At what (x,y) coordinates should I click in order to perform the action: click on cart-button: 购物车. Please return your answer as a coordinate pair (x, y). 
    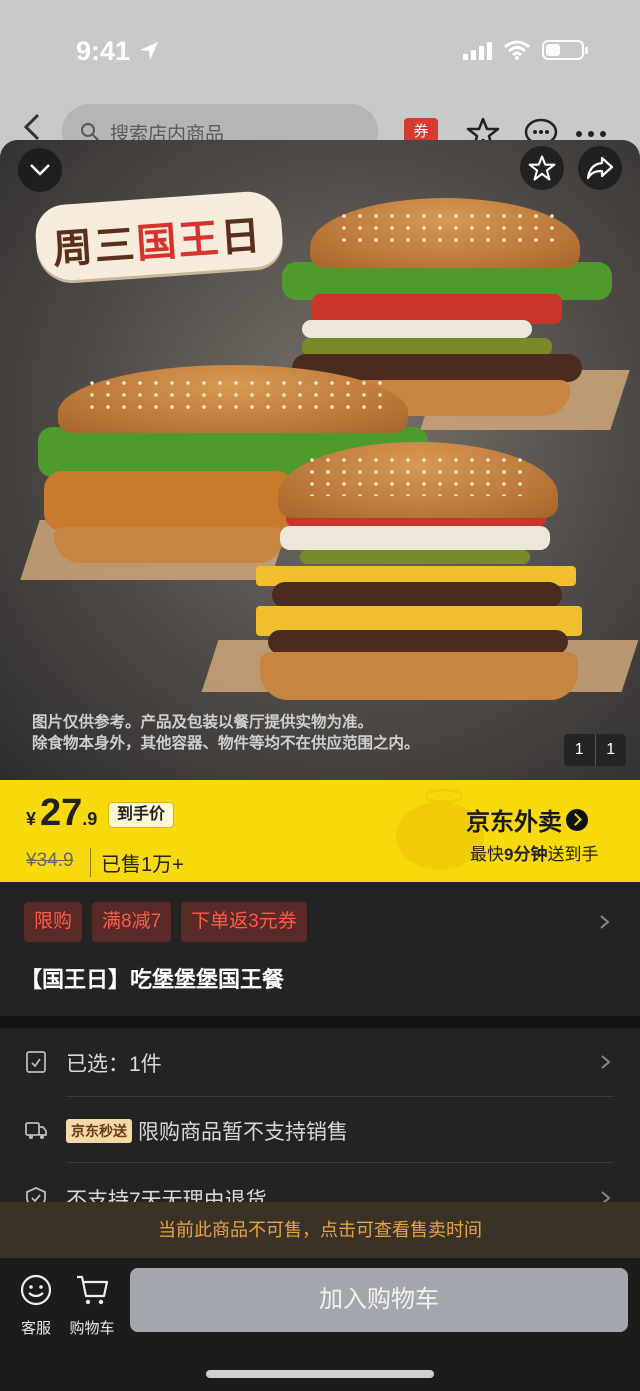
    Looking at the image, I should click on (92, 1305).